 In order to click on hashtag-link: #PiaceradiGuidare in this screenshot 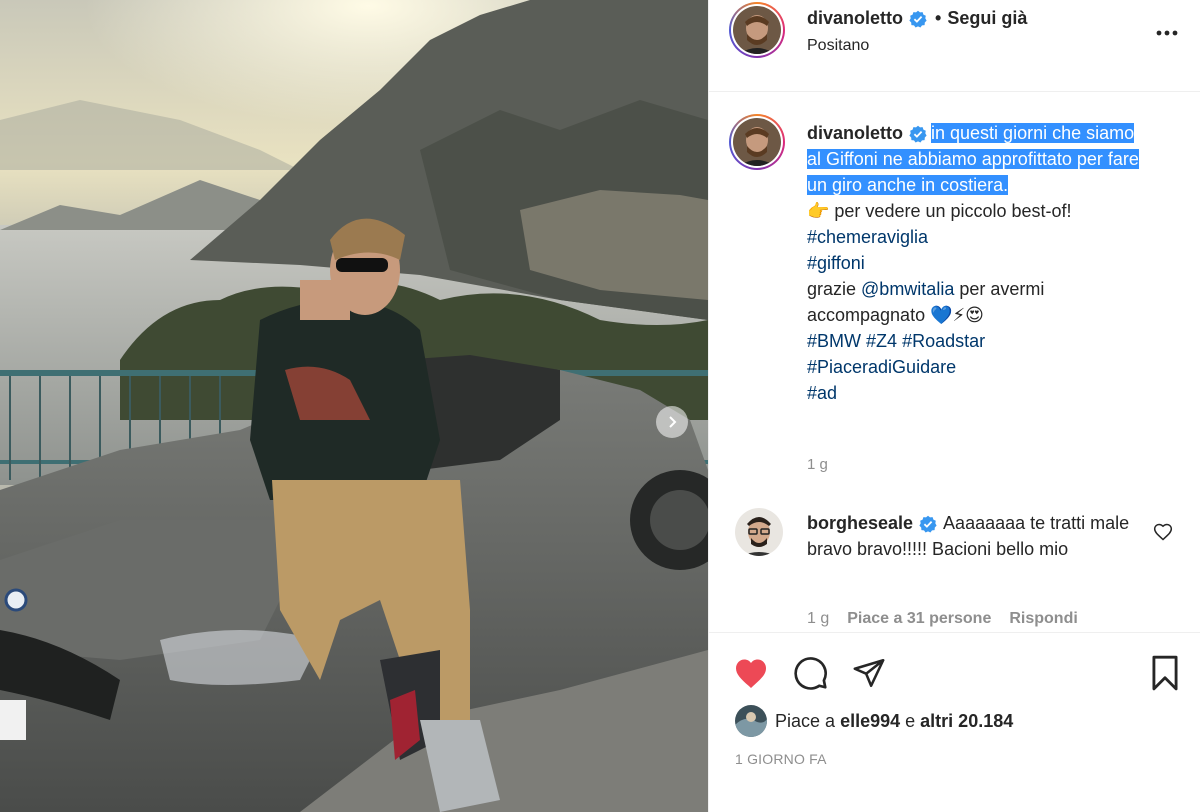, I will do `click(881, 367)`.